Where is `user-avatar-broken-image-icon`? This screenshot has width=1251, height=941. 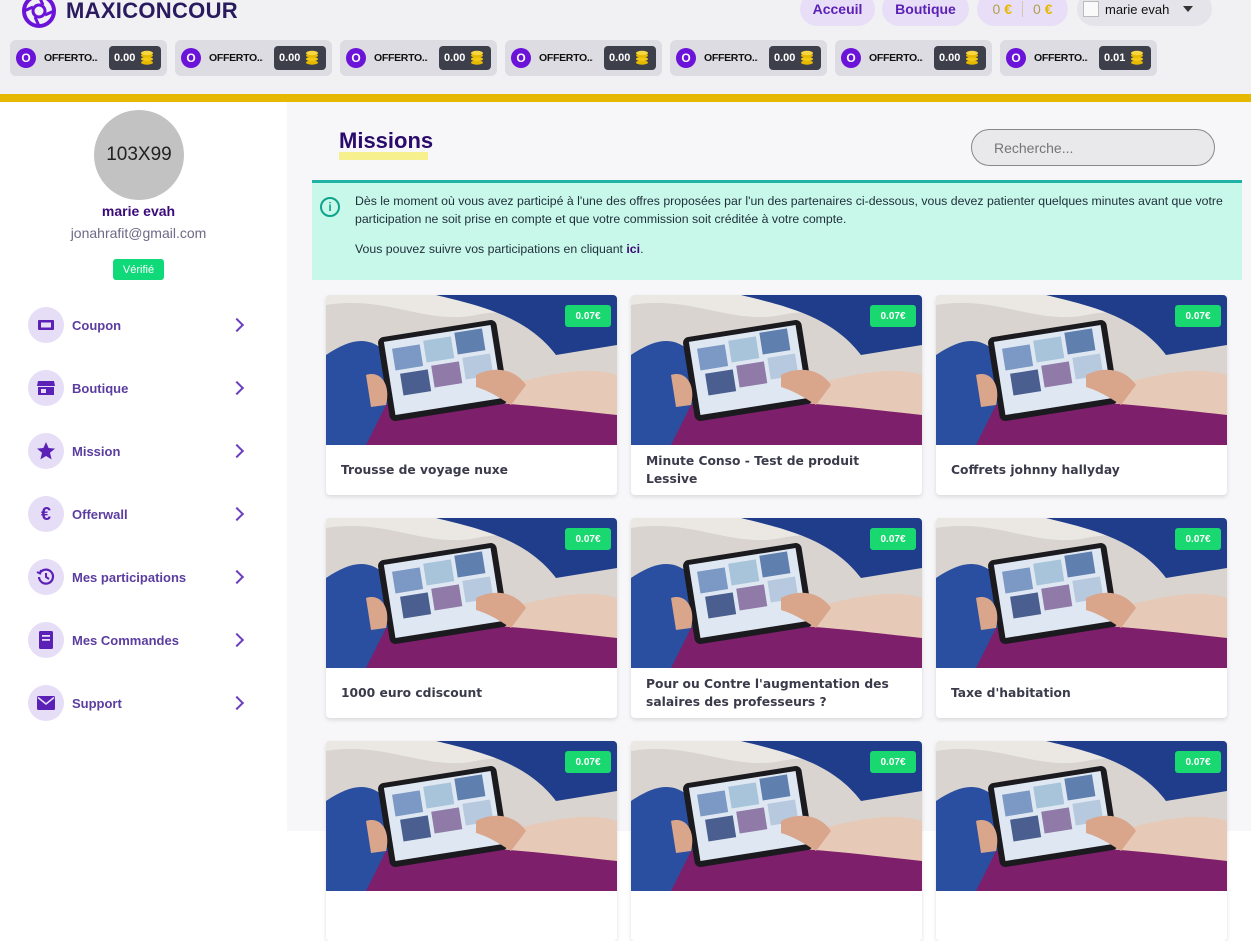 user-avatar-broken-image-icon is located at coordinates (1091, 9).